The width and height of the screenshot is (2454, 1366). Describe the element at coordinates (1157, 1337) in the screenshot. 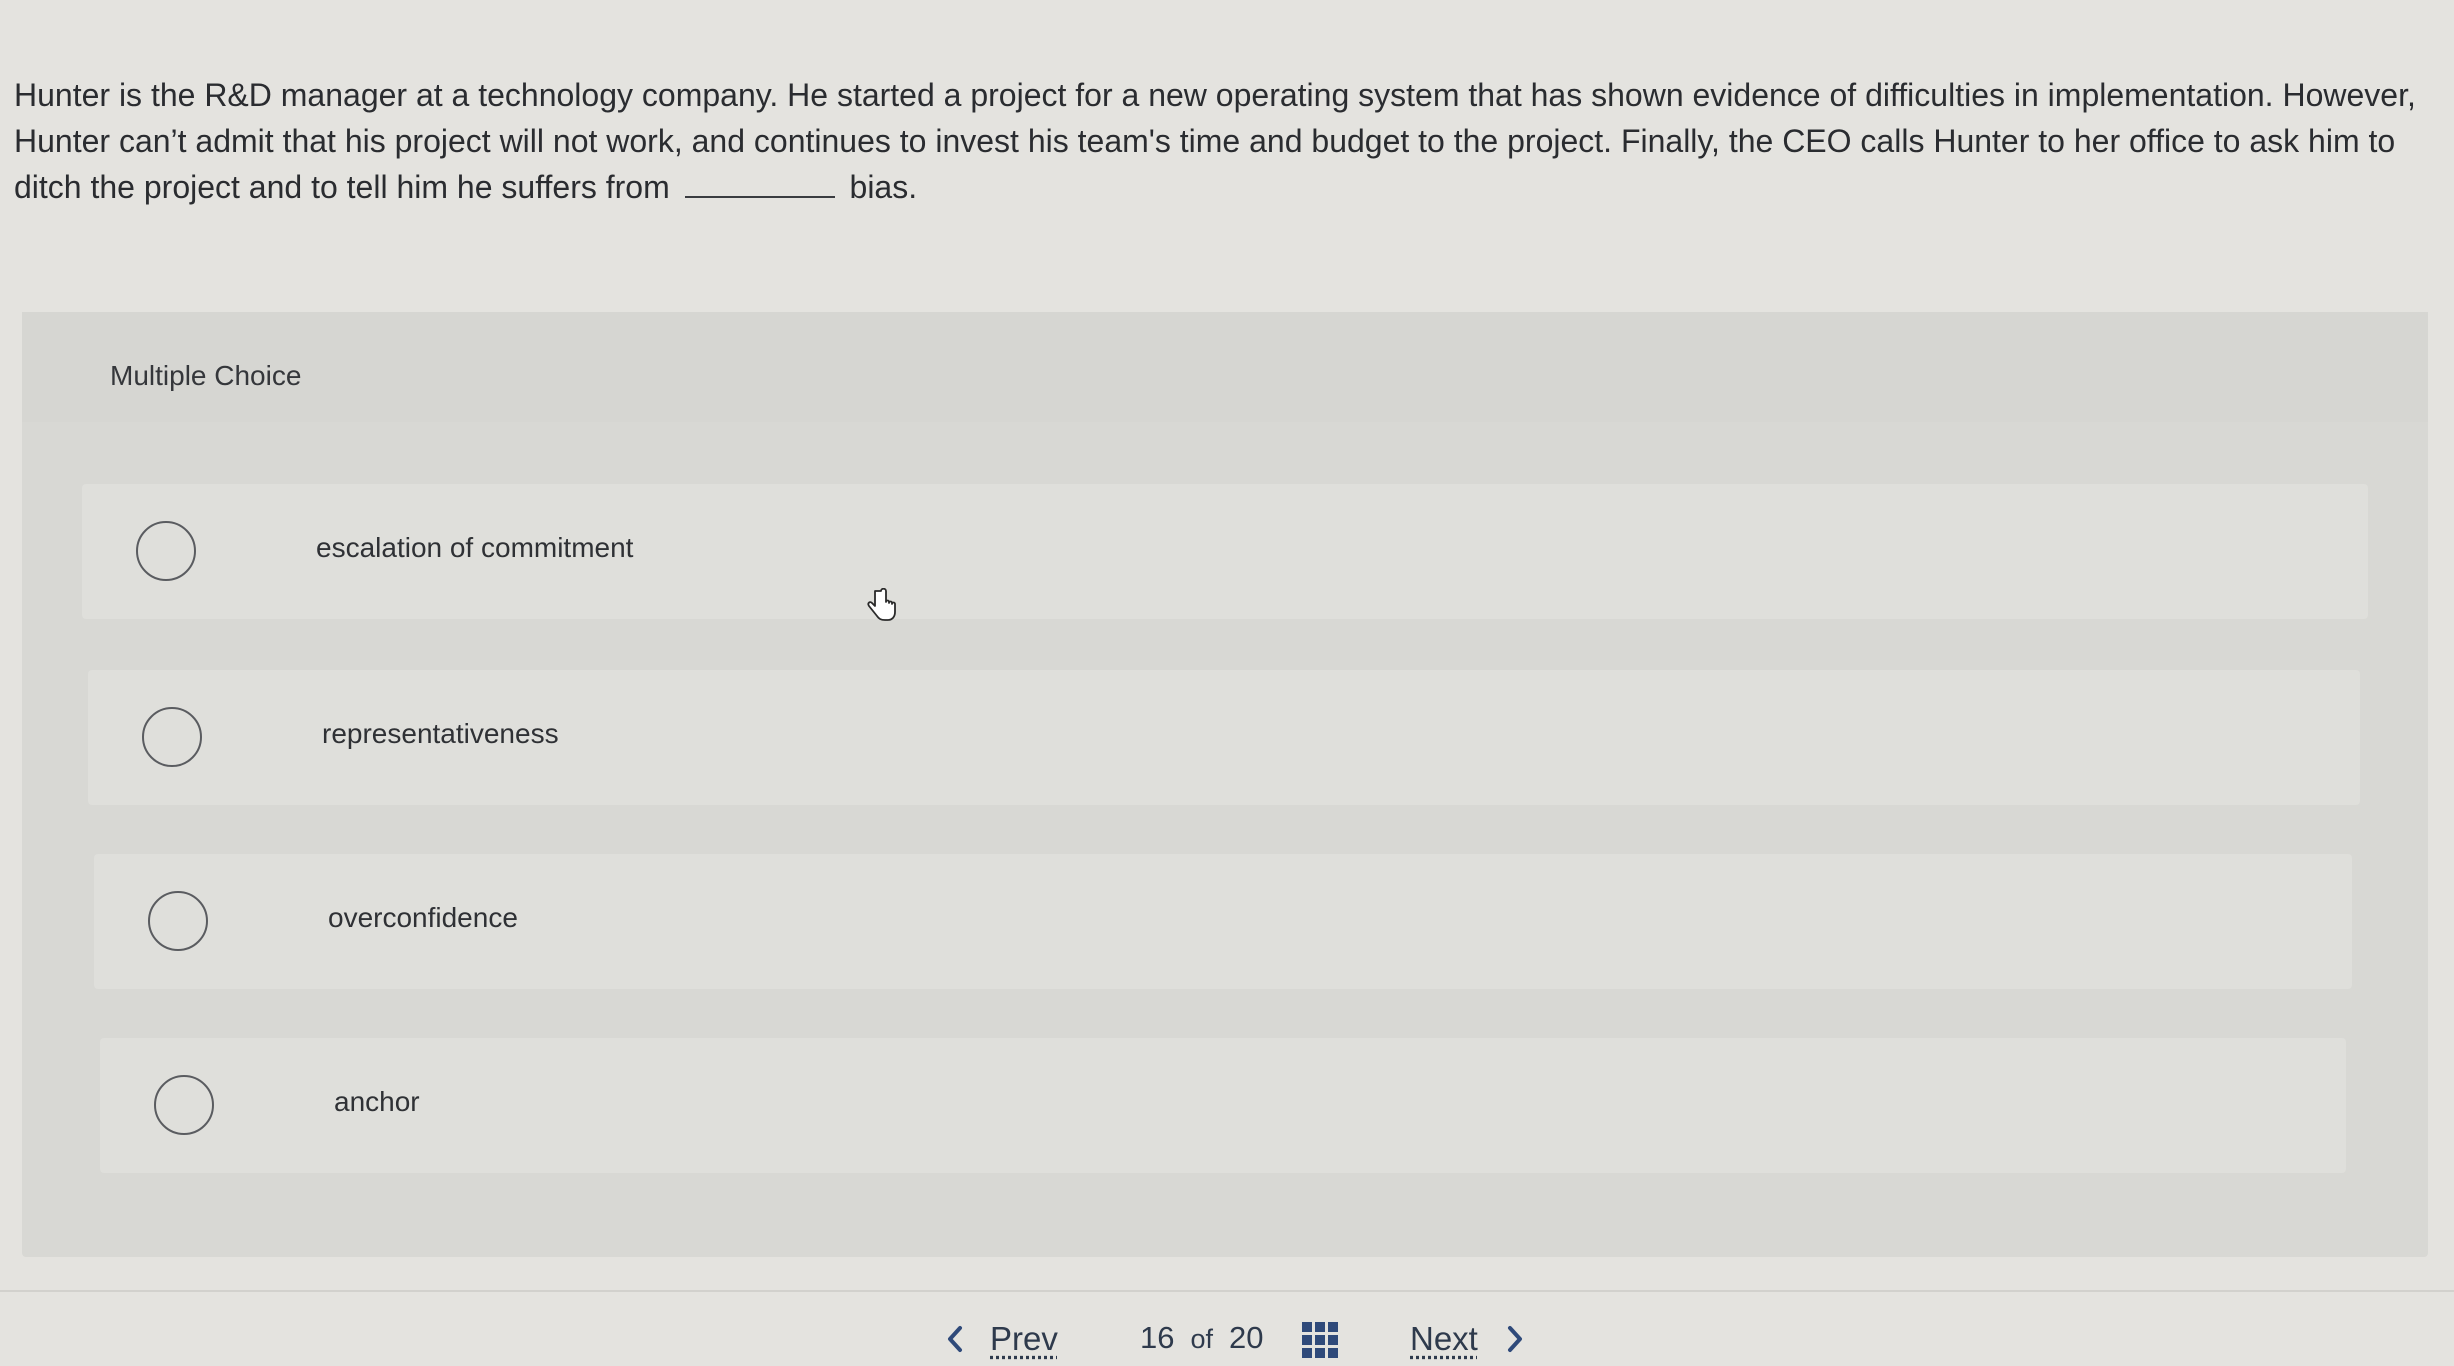

I see `current-question-number: 16` at that location.